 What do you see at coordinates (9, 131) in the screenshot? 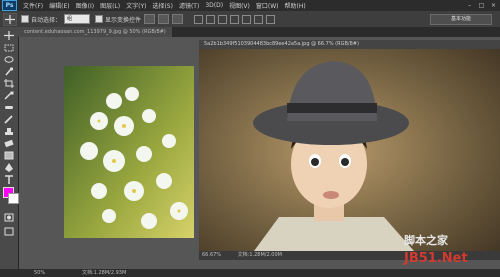
I see `clone-stamp-tool-icon` at bounding box center [9, 131].